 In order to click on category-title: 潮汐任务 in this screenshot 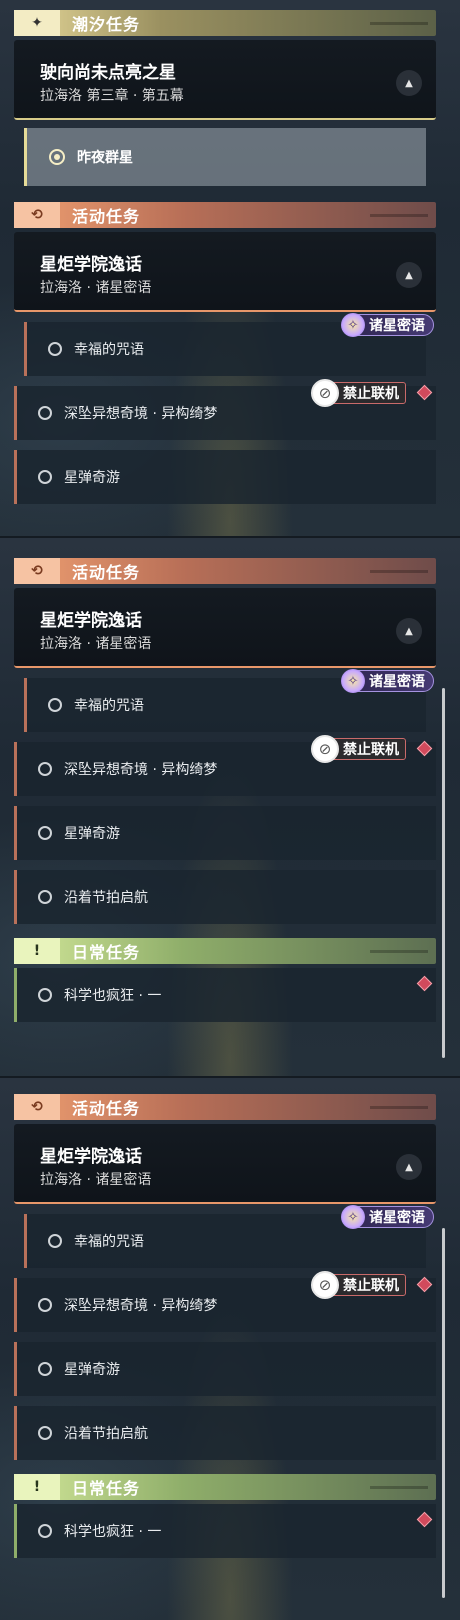, I will do `click(106, 24)`.